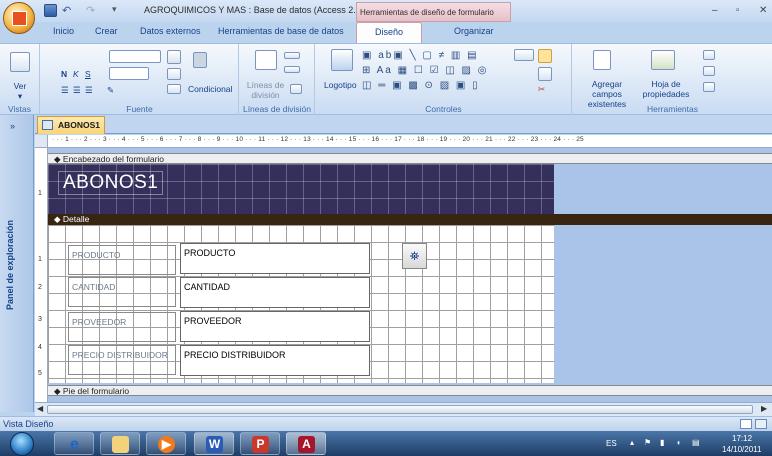 Image resolution: width=772 pixels, height=456 pixels. What do you see at coordinates (433, 12) in the screenshot?
I see `context-tab-title: Herramientas de diseño de formulario` at bounding box center [433, 12].